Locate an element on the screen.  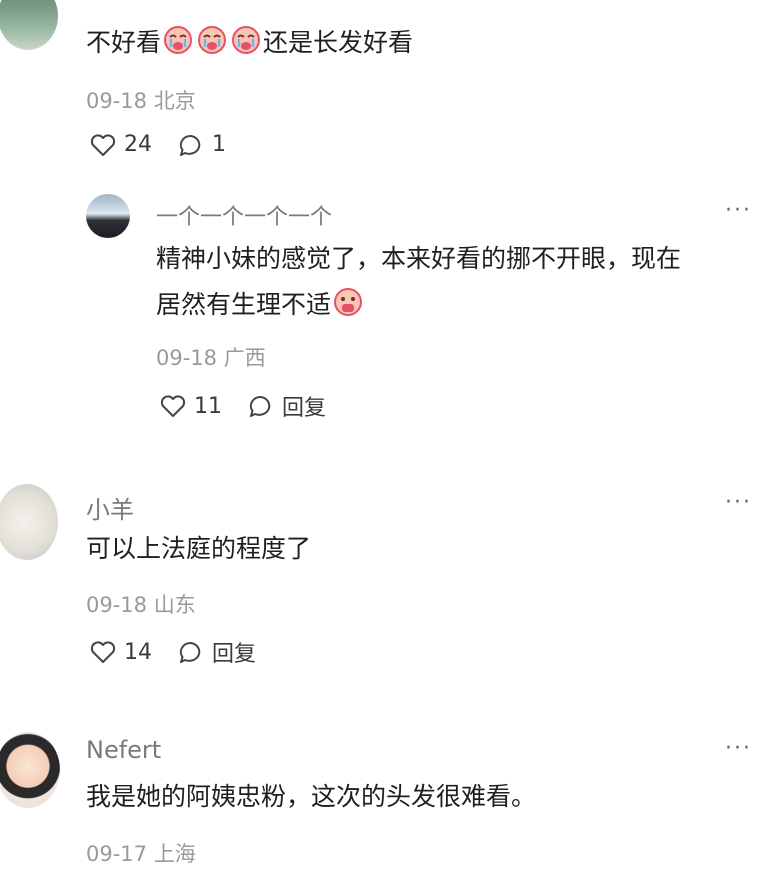
comment-text: 不好看 还是长发好看 is located at coordinates (249, 45).